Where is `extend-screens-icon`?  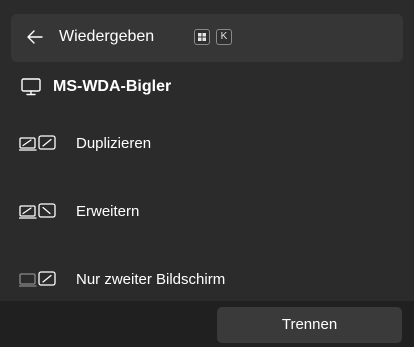 extend-screens-icon is located at coordinates (37, 211).